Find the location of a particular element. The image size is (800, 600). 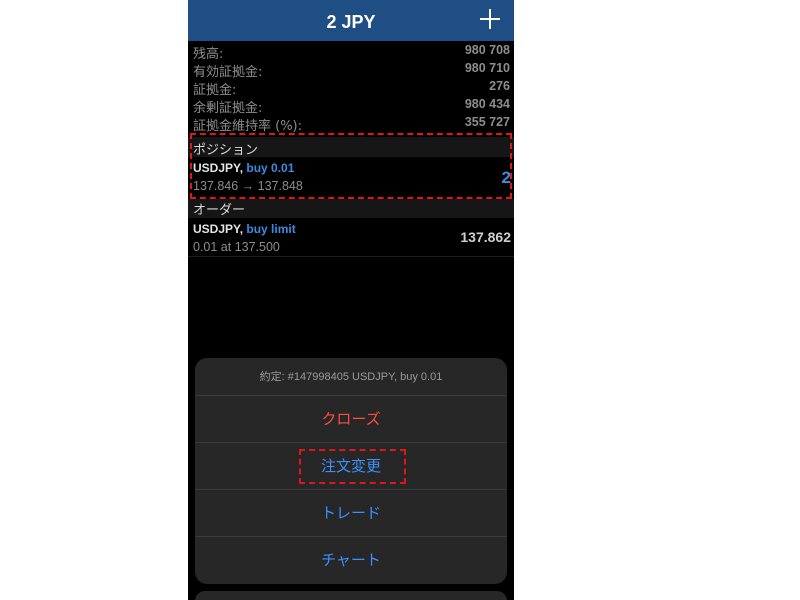

chart-button: チャート is located at coordinates (351, 560).